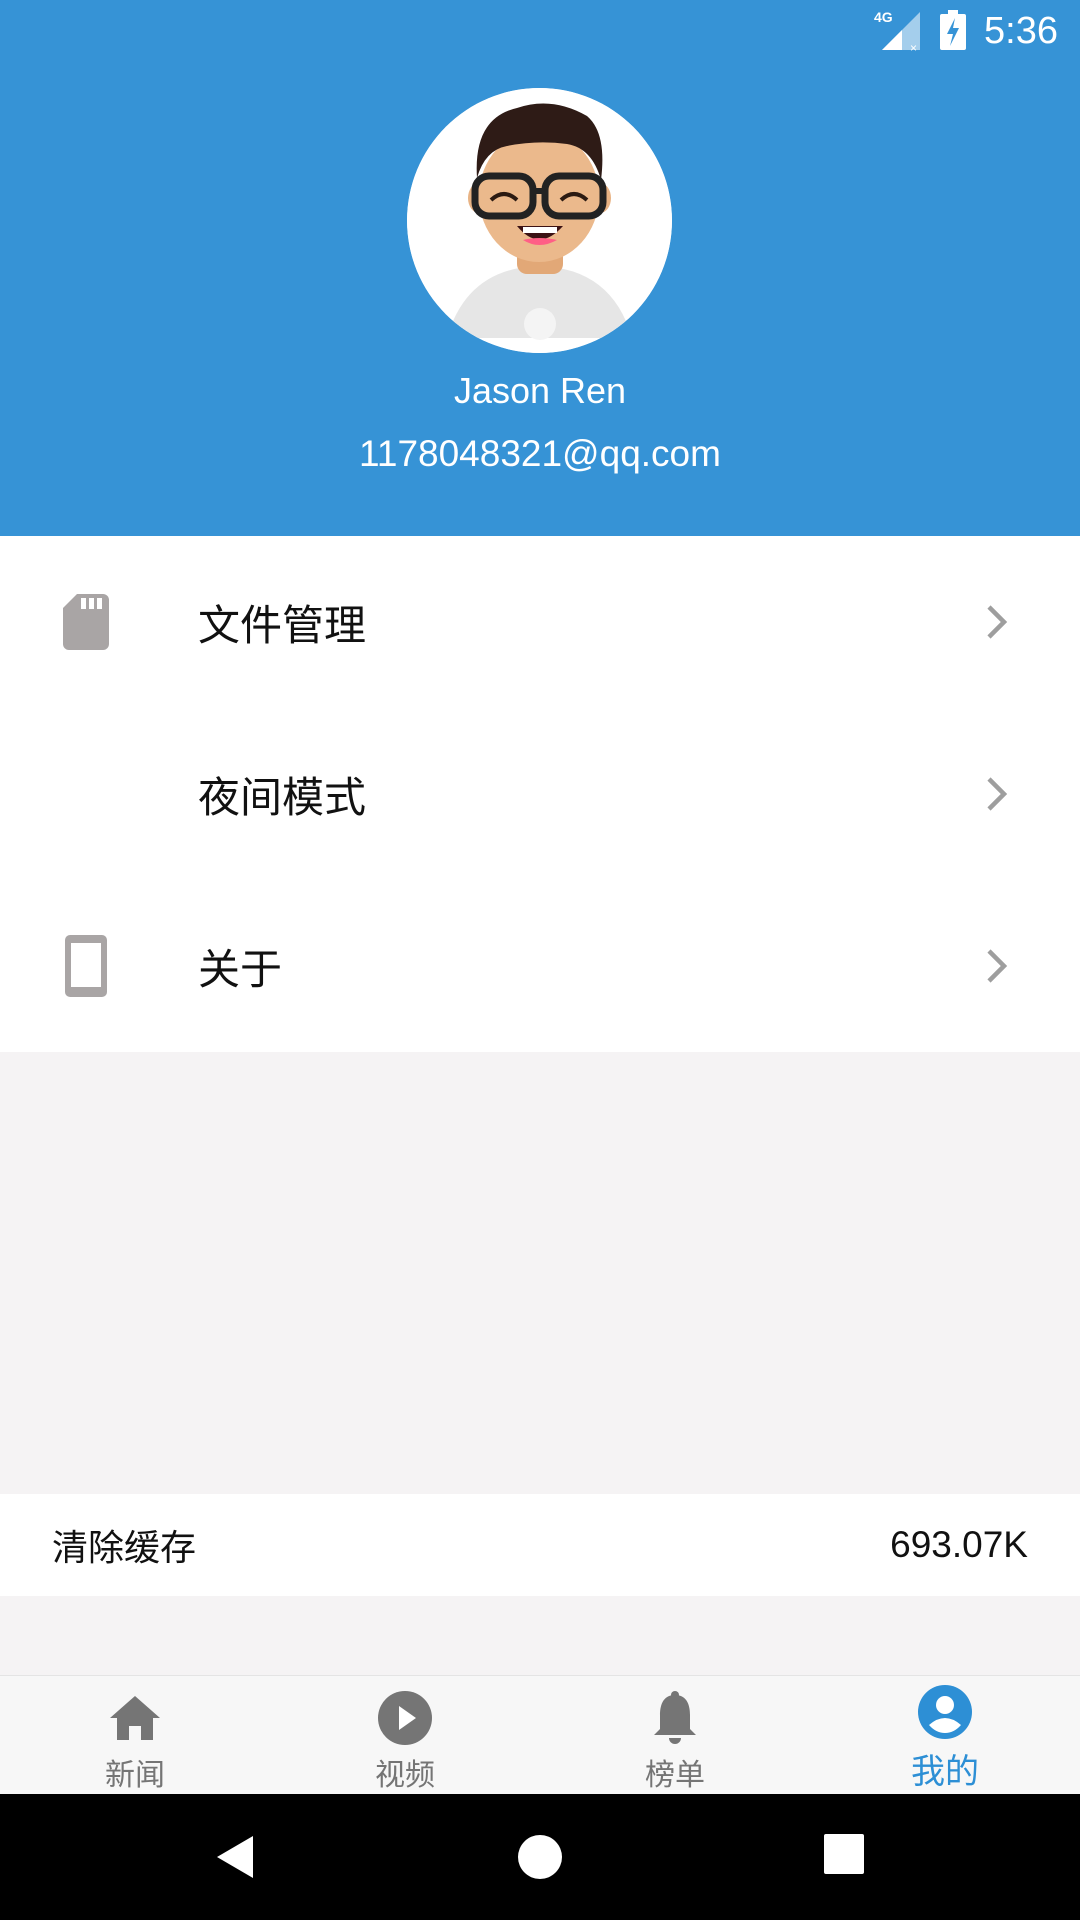  I want to click on play-circle-icon, so click(405, 1718).